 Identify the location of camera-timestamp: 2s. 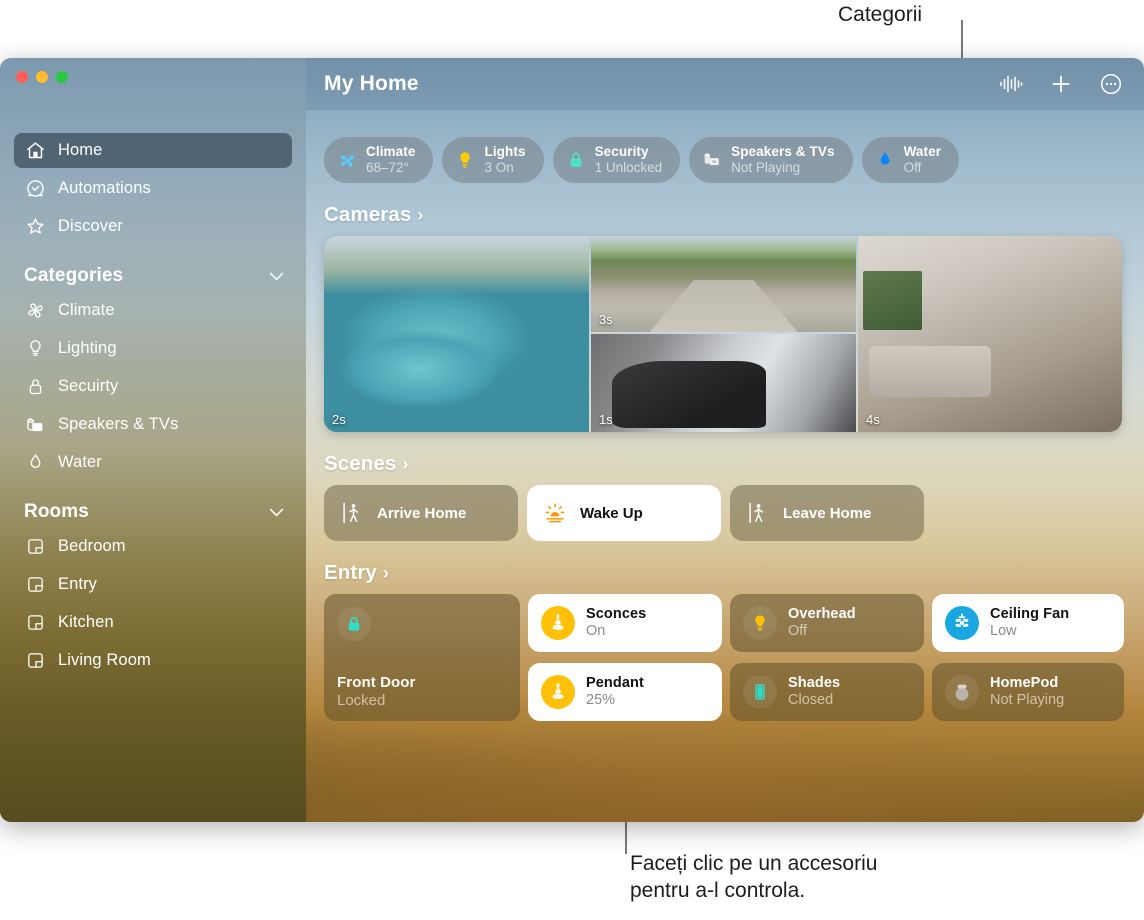
(339, 419).